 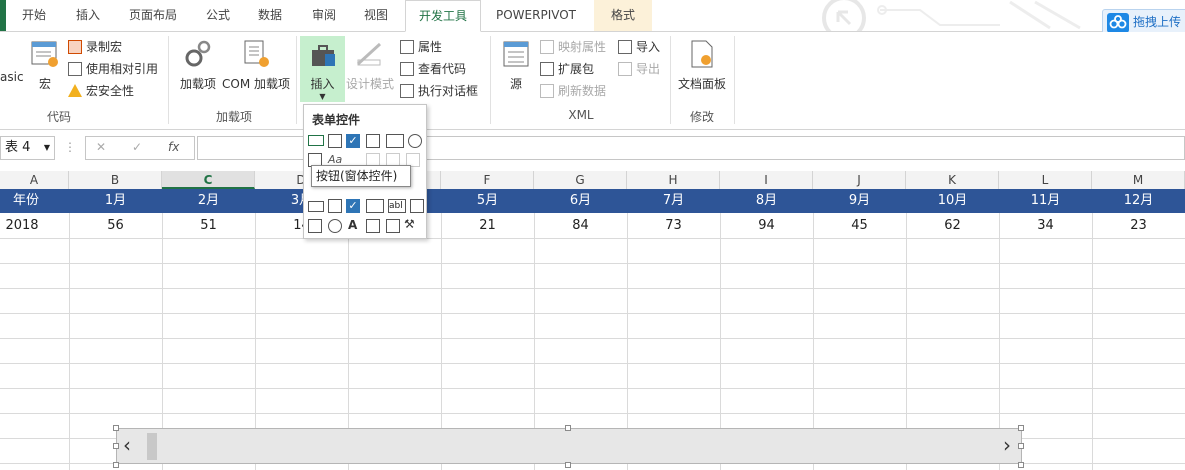 I want to click on column-header: G, so click(x=580, y=180).